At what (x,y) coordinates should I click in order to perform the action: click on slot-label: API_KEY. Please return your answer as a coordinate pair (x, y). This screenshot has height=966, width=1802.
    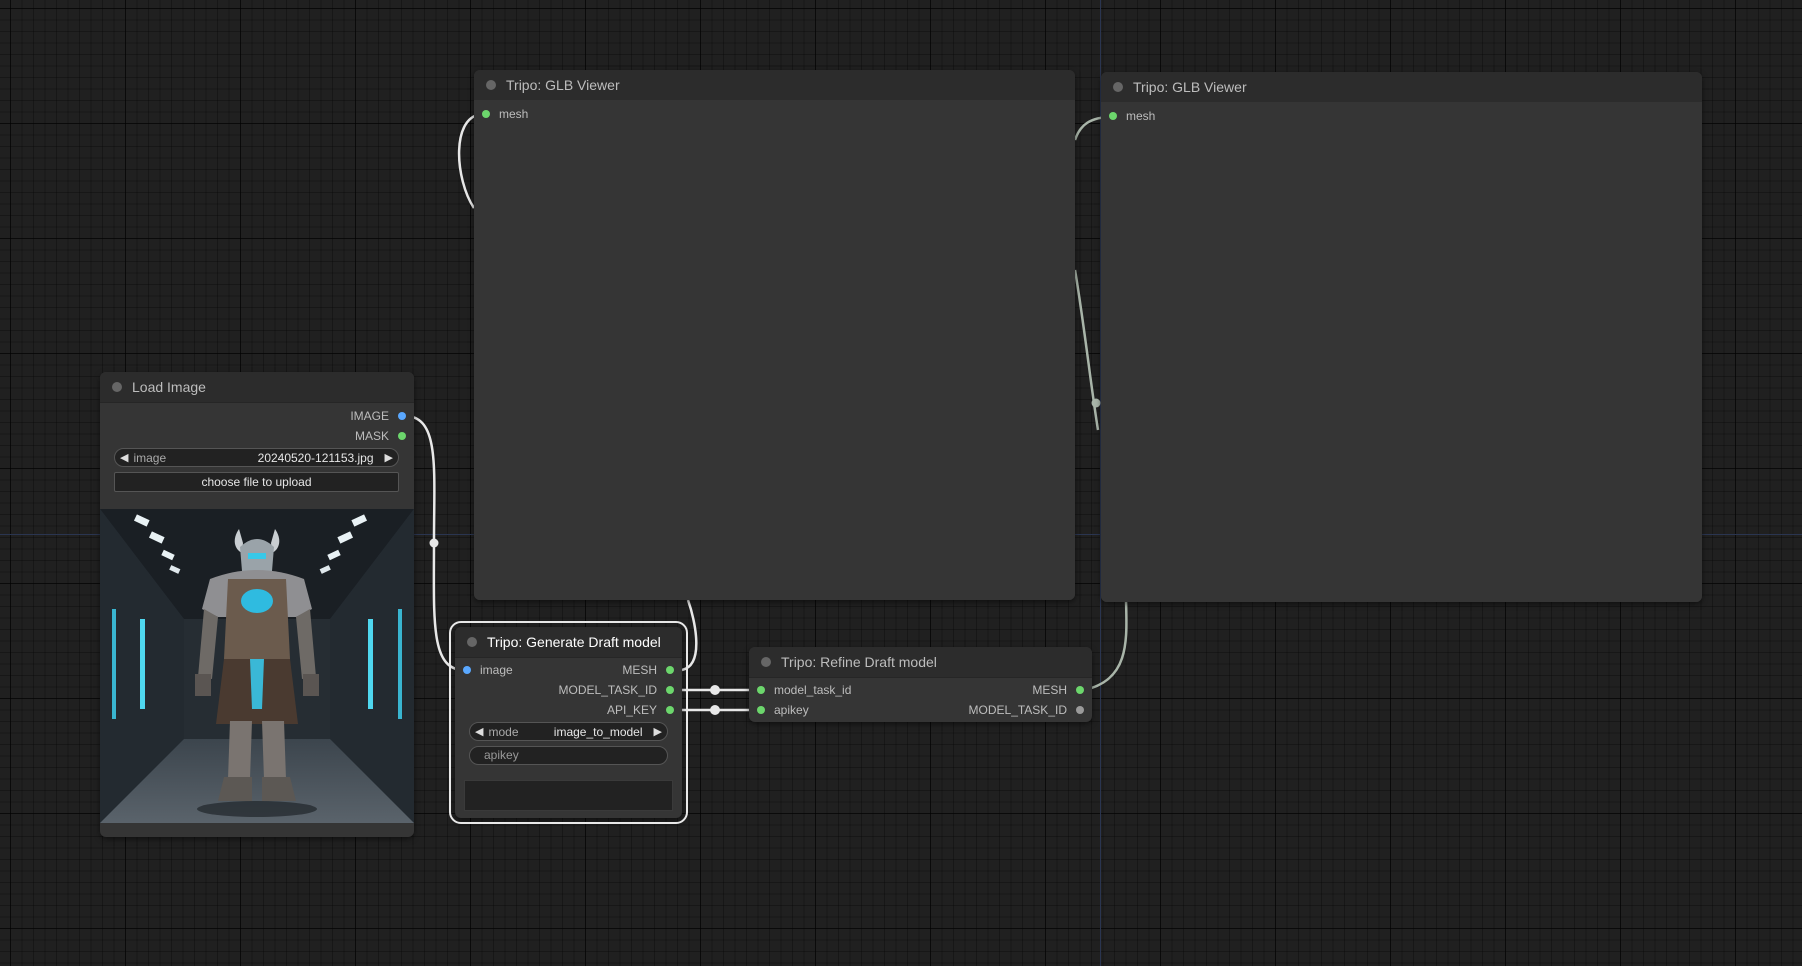
    Looking at the image, I should click on (631, 710).